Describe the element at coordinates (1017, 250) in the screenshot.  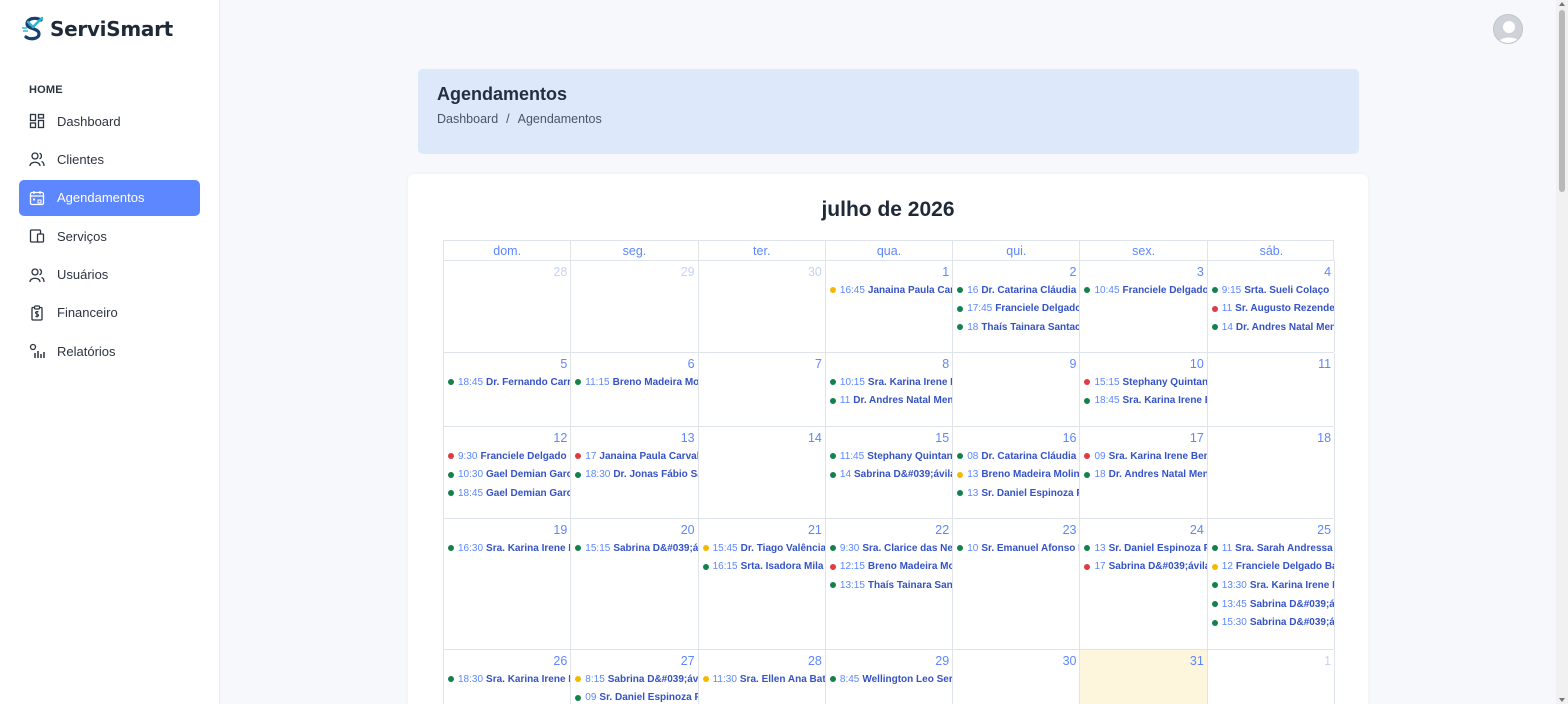
I see `weekday-label: qui.` at that location.